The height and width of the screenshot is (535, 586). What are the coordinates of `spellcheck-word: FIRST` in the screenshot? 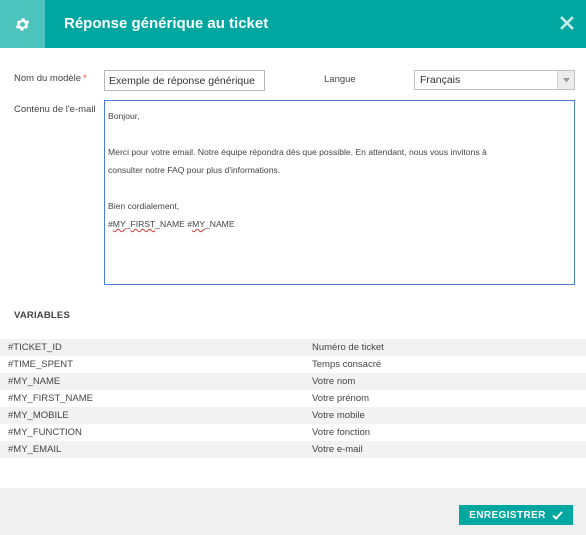 It's located at (143, 224).